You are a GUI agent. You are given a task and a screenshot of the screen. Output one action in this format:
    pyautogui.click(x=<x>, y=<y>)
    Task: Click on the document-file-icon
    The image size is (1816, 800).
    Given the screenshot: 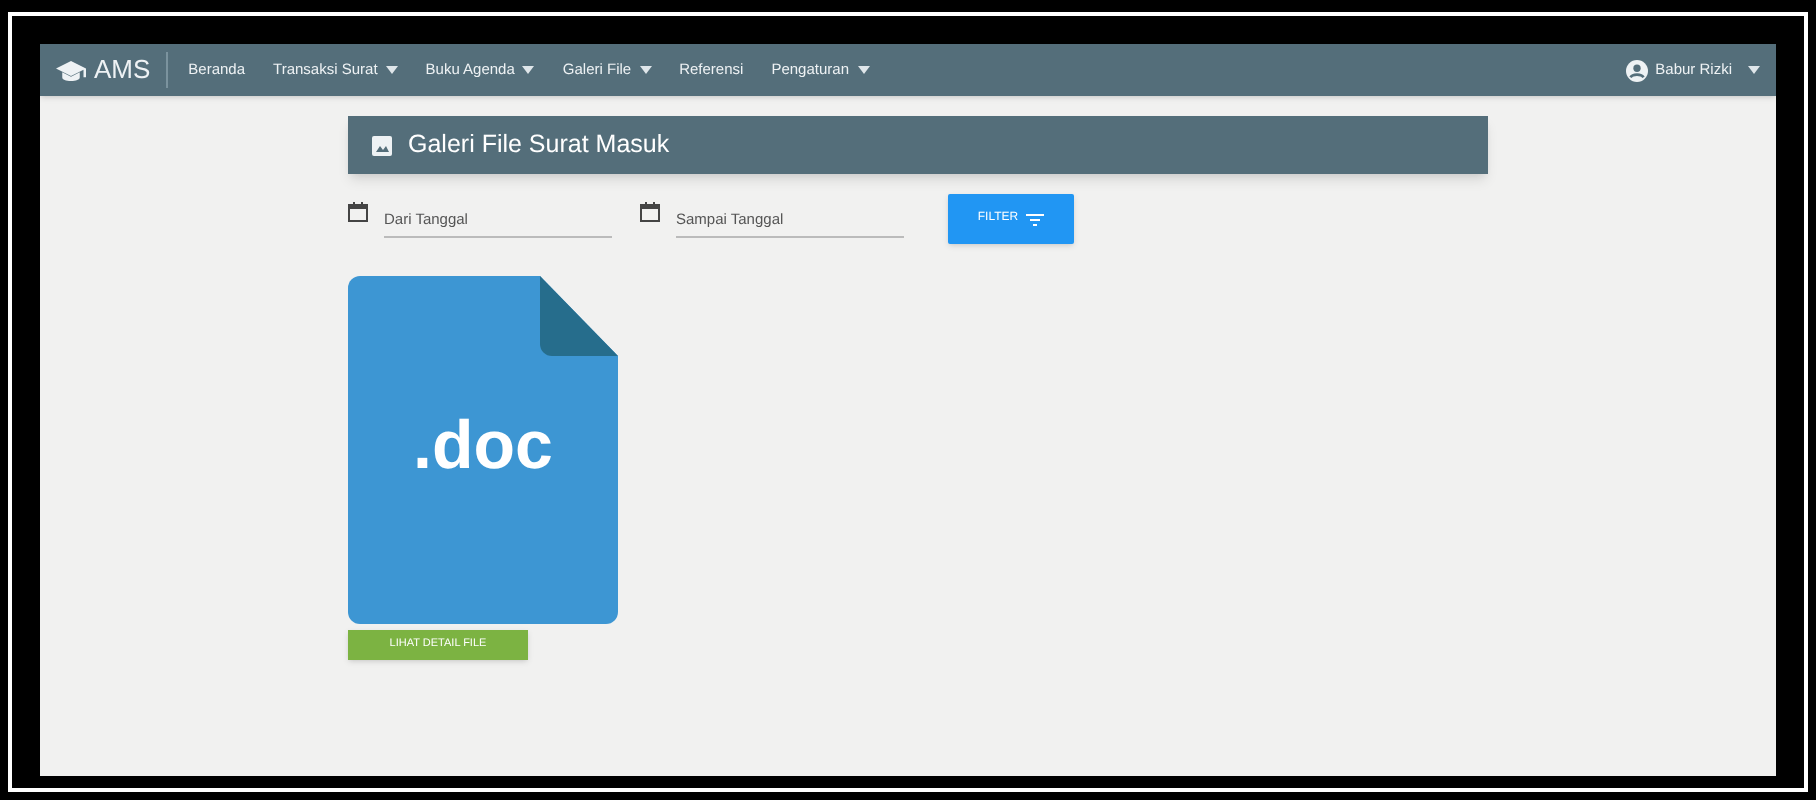 What is the action you would take?
    pyautogui.click(x=483, y=450)
    